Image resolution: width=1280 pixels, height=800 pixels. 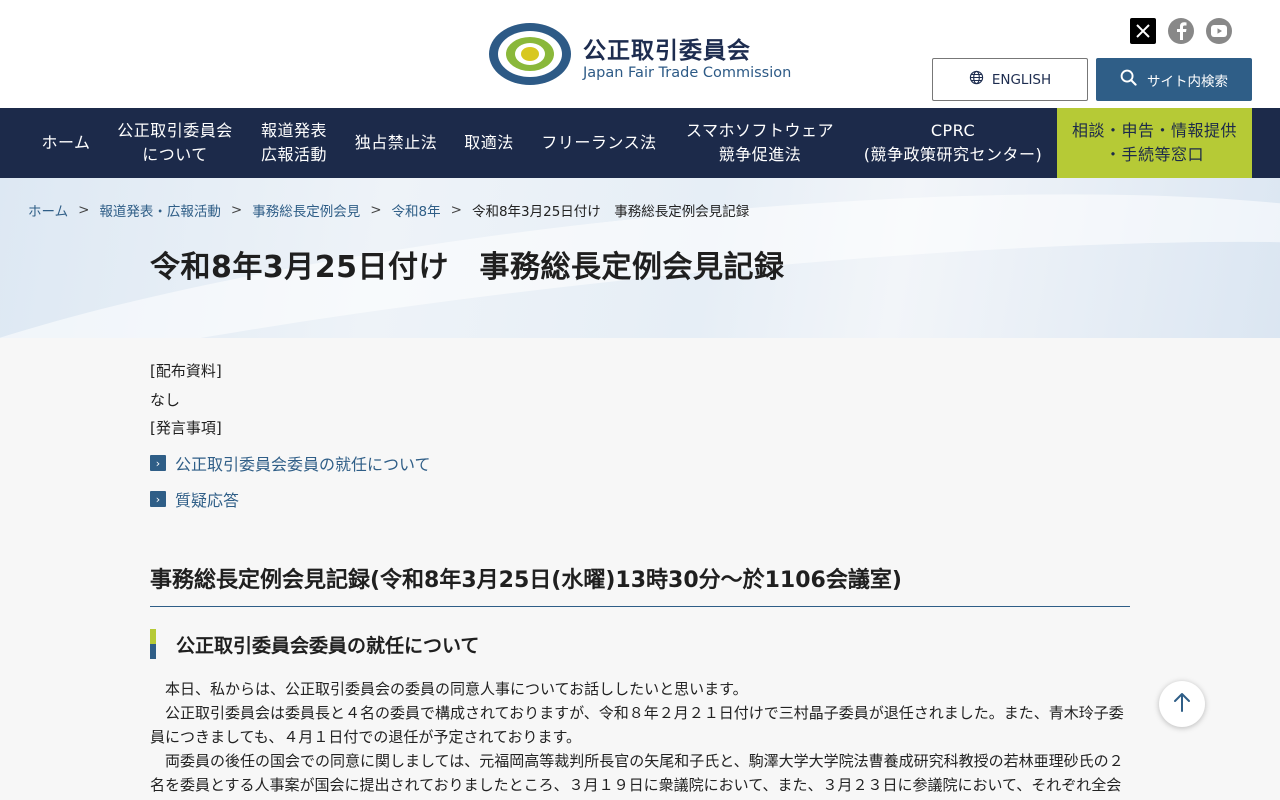 I want to click on section-heading: 事務総長定例会見記録(令和8年3月25日(水曜)13時30分～於1106会議室), so click(x=640, y=584).